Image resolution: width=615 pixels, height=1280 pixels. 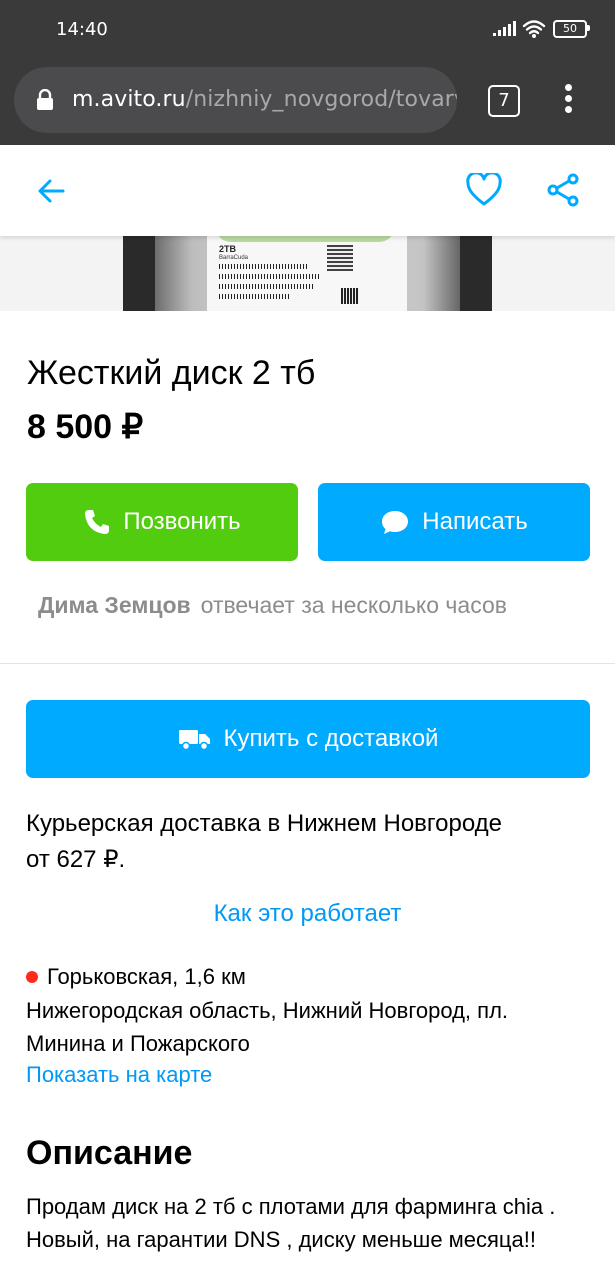 I want to click on divider, so click(x=307, y=663).